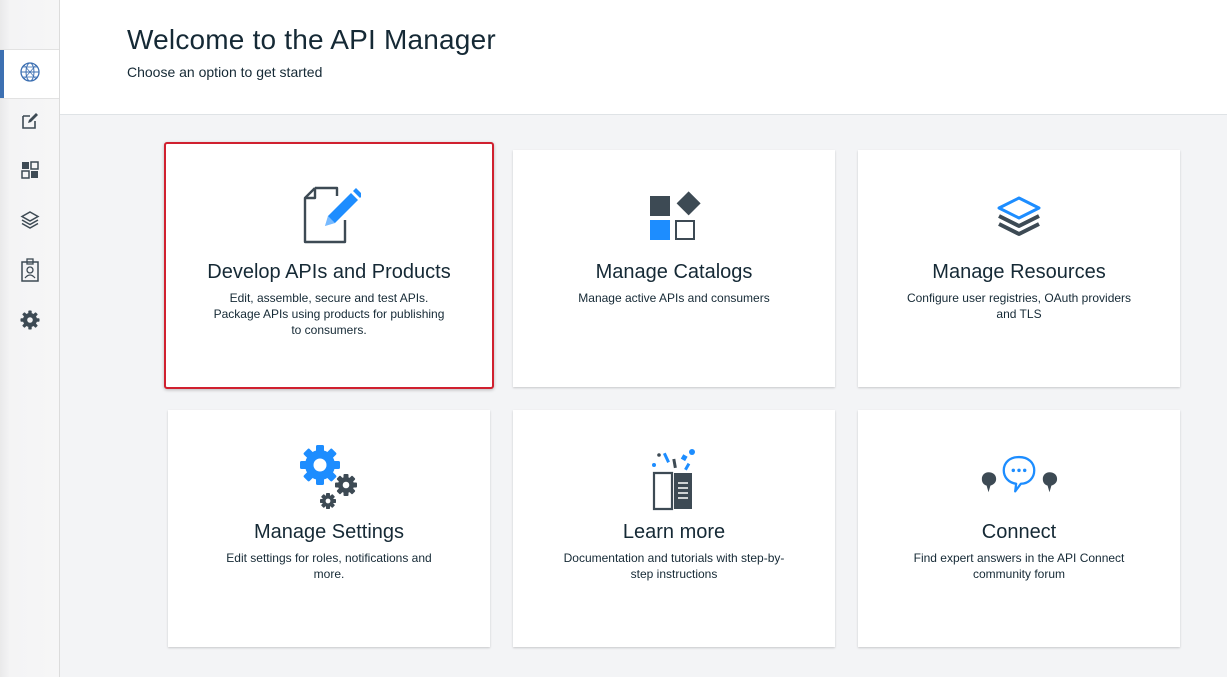 The width and height of the screenshot is (1227, 677). I want to click on edit-document-icon, so click(30, 123).